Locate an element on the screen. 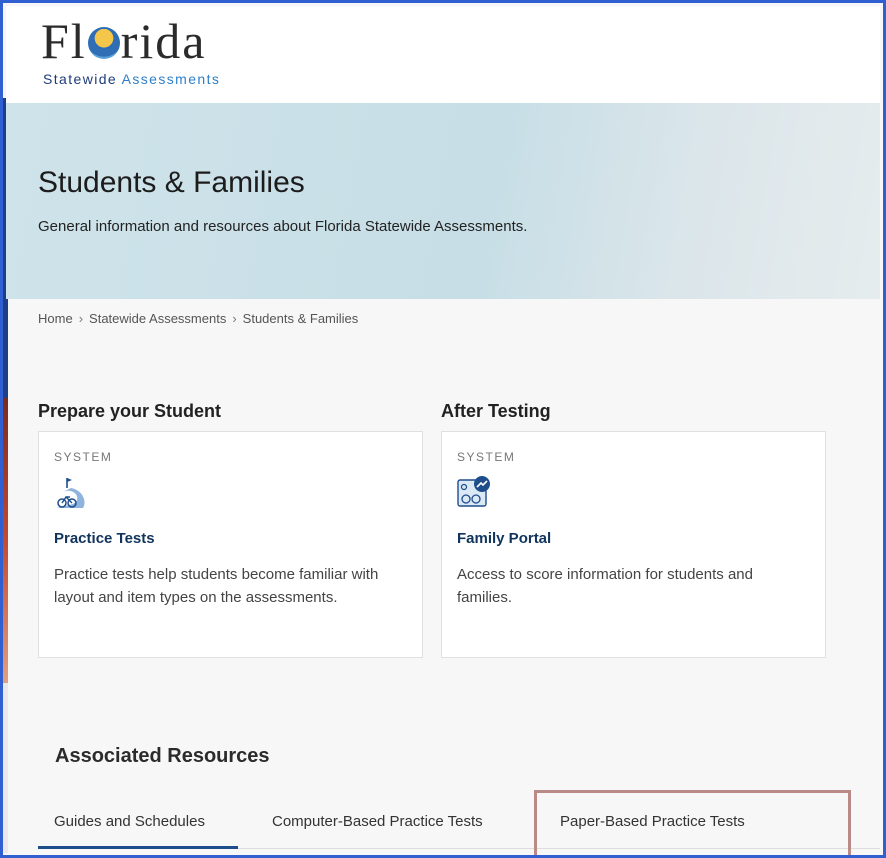  logo-wordmark: Fl rida is located at coordinates (123, 41).